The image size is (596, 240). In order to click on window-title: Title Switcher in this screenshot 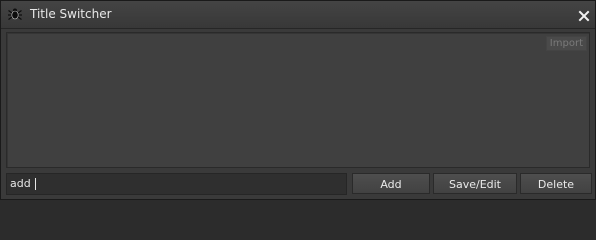, I will do `click(71, 14)`.